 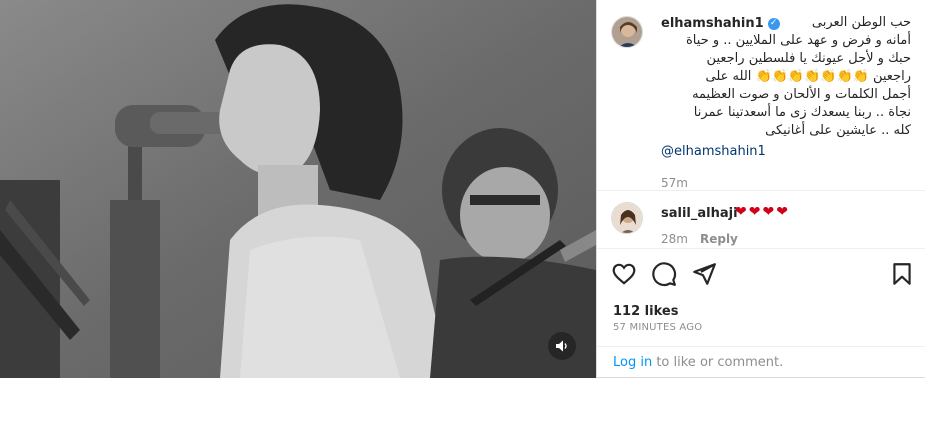 What do you see at coordinates (664, 274) in the screenshot?
I see `speech-bubble-icon` at bounding box center [664, 274].